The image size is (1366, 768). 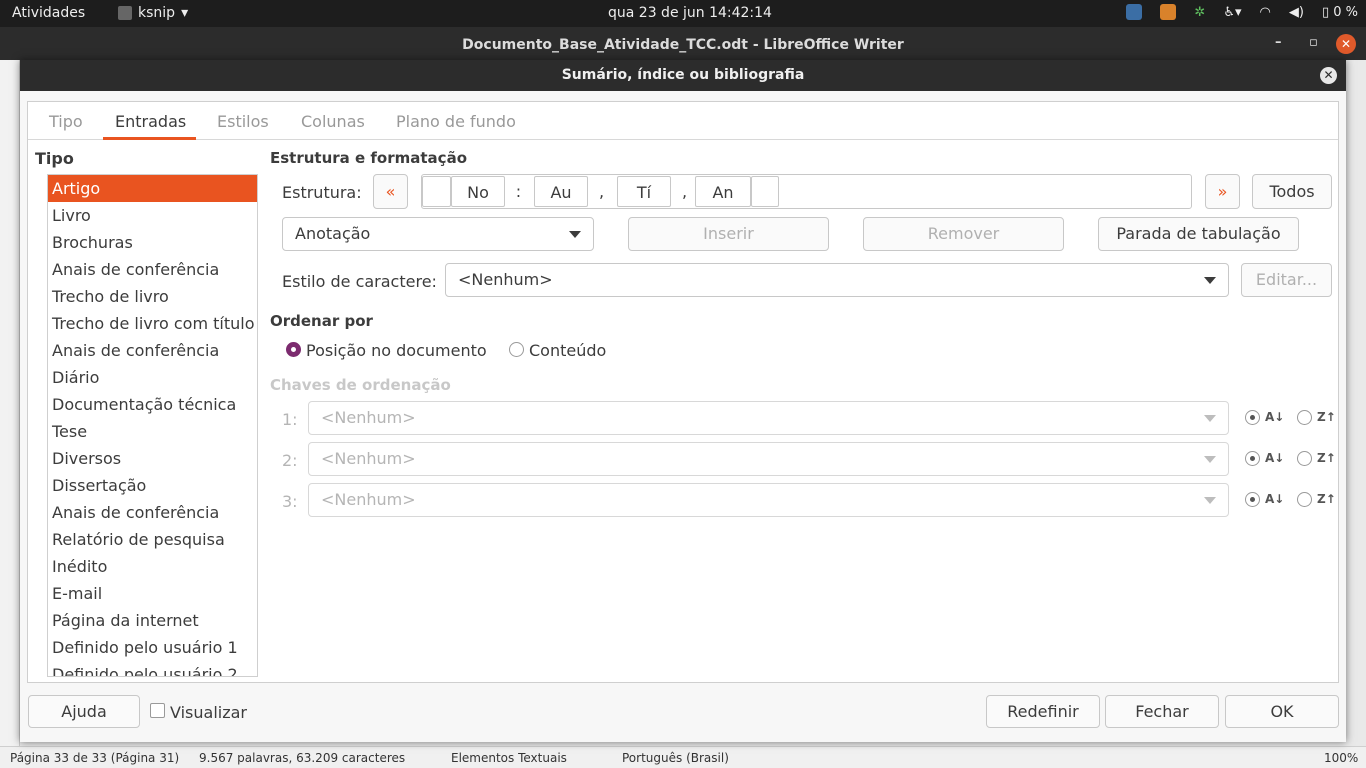 I want to click on app-menu: ksnip ▾, so click(x=153, y=13).